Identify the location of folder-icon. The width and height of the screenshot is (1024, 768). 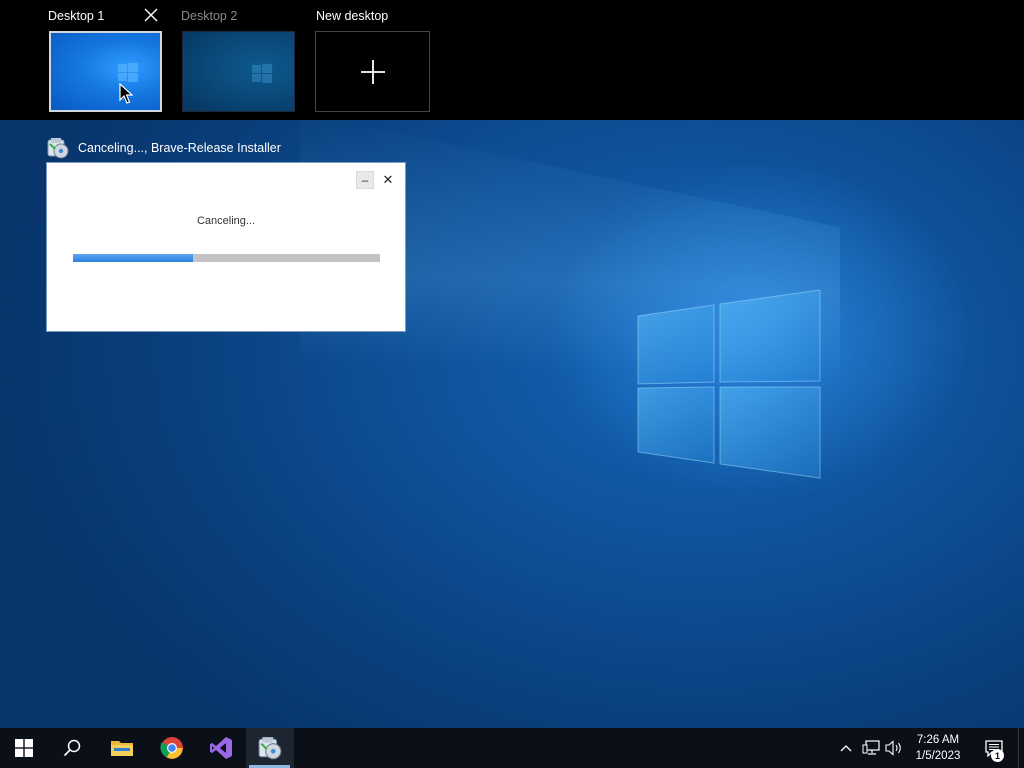
(122, 748).